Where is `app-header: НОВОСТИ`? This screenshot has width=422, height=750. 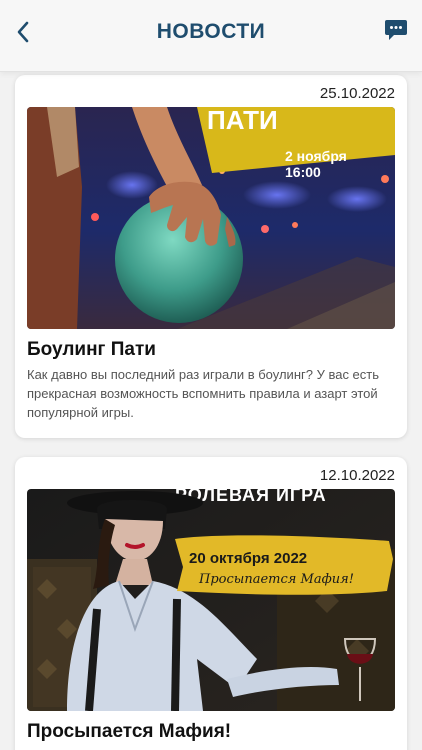 app-header: НОВОСТИ is located at coordinates (211, 36).